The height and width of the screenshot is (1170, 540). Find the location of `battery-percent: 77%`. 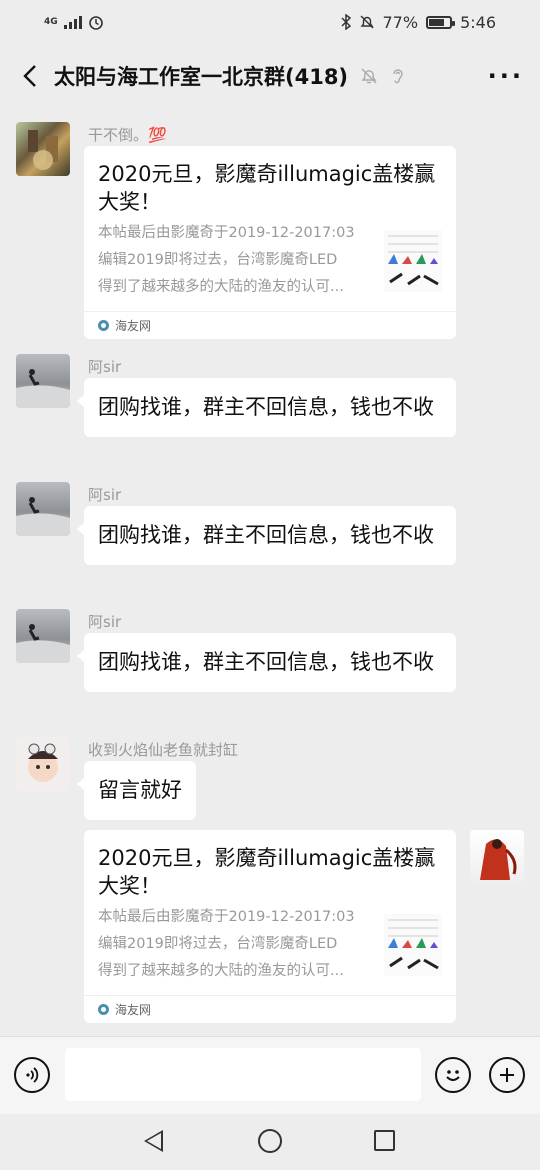

battery-percent: 77% is located at coordinates (400, 22).